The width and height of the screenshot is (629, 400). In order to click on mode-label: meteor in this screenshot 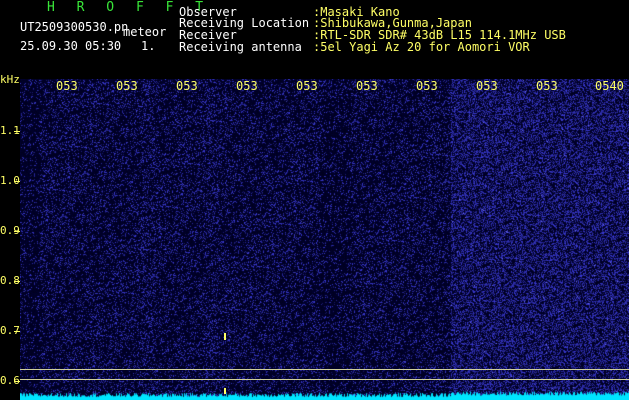, I will do `click(145, 32)`.